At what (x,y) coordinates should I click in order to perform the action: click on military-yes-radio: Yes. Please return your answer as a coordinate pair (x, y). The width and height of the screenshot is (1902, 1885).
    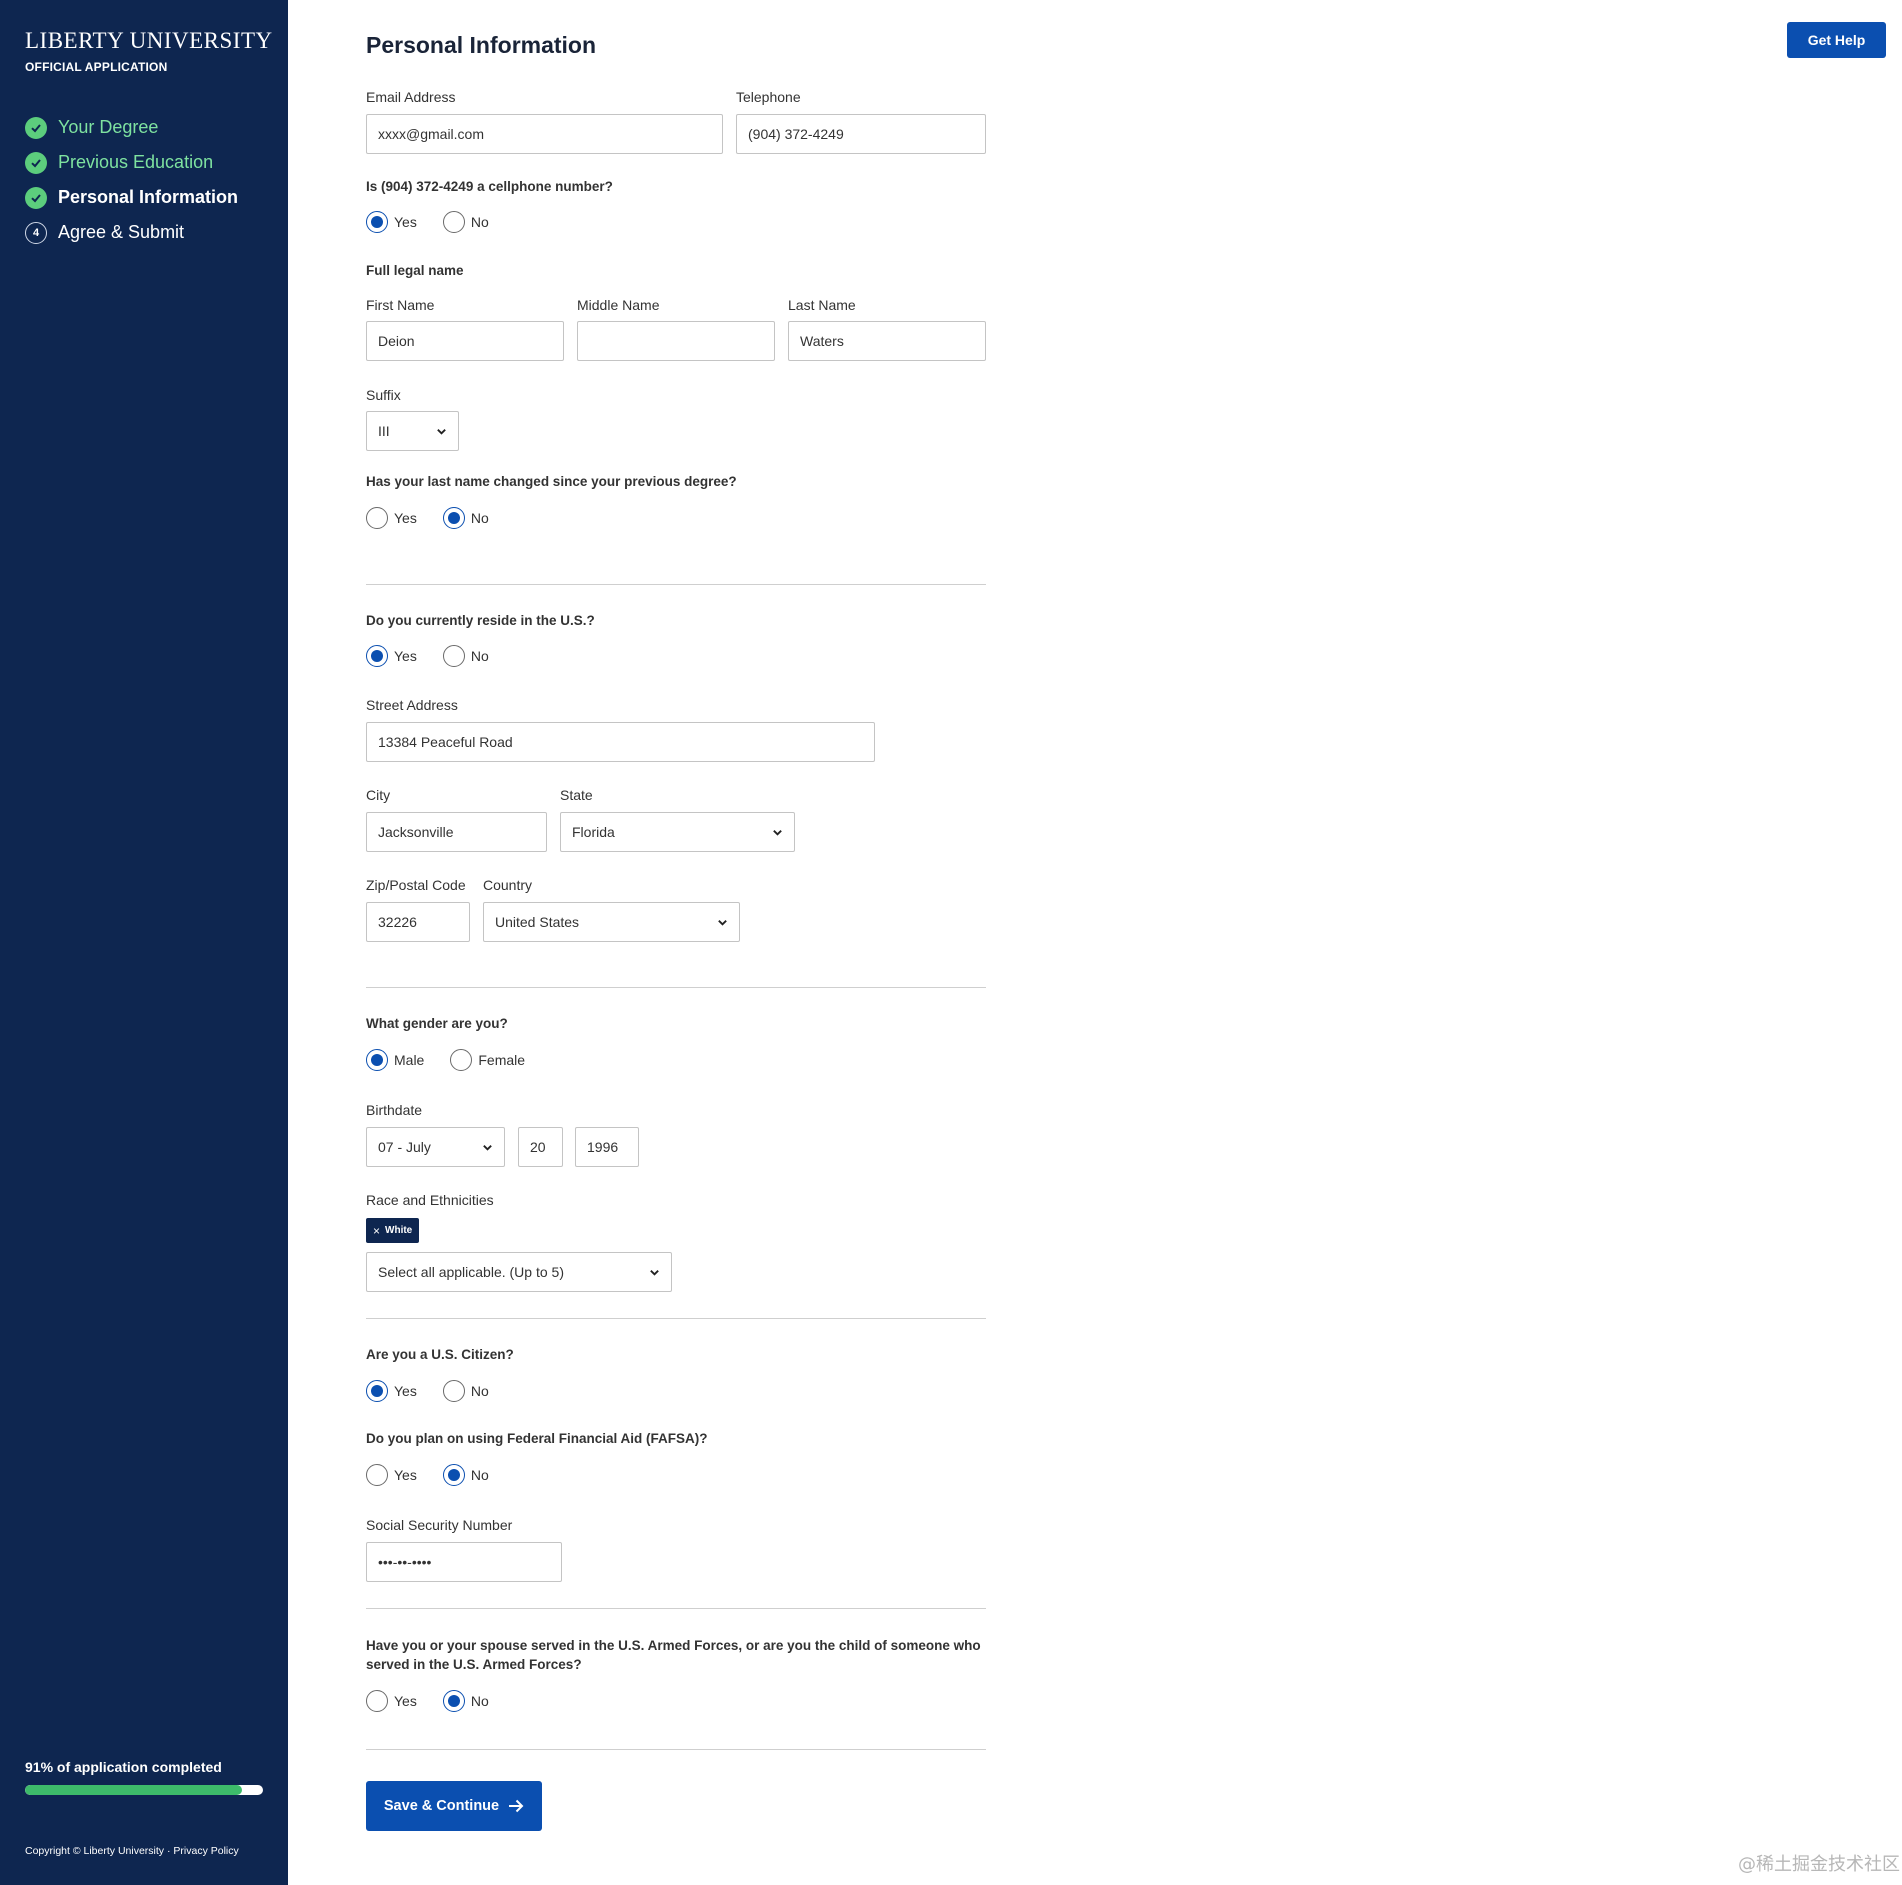
    Looking at the image, I should click on (391, 1701).